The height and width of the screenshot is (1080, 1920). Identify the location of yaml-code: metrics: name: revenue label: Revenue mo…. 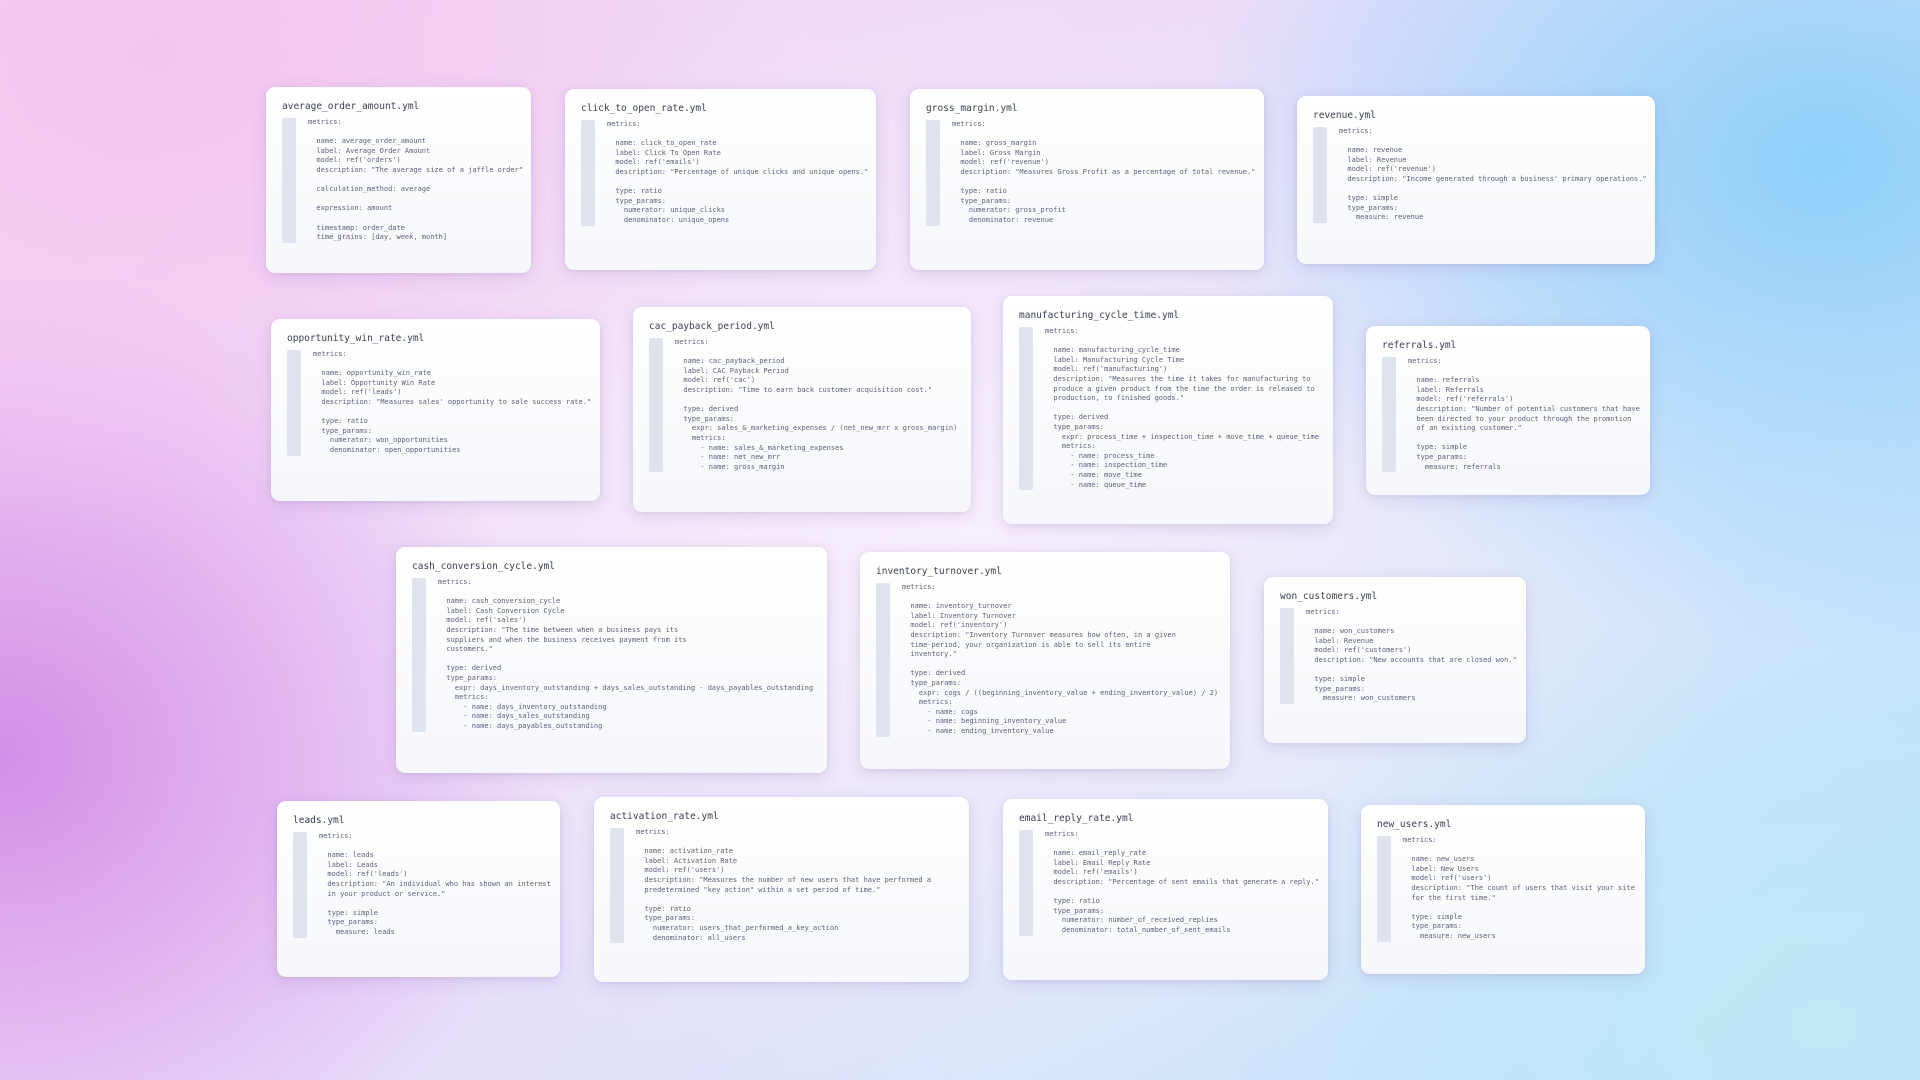
(1493, 174).